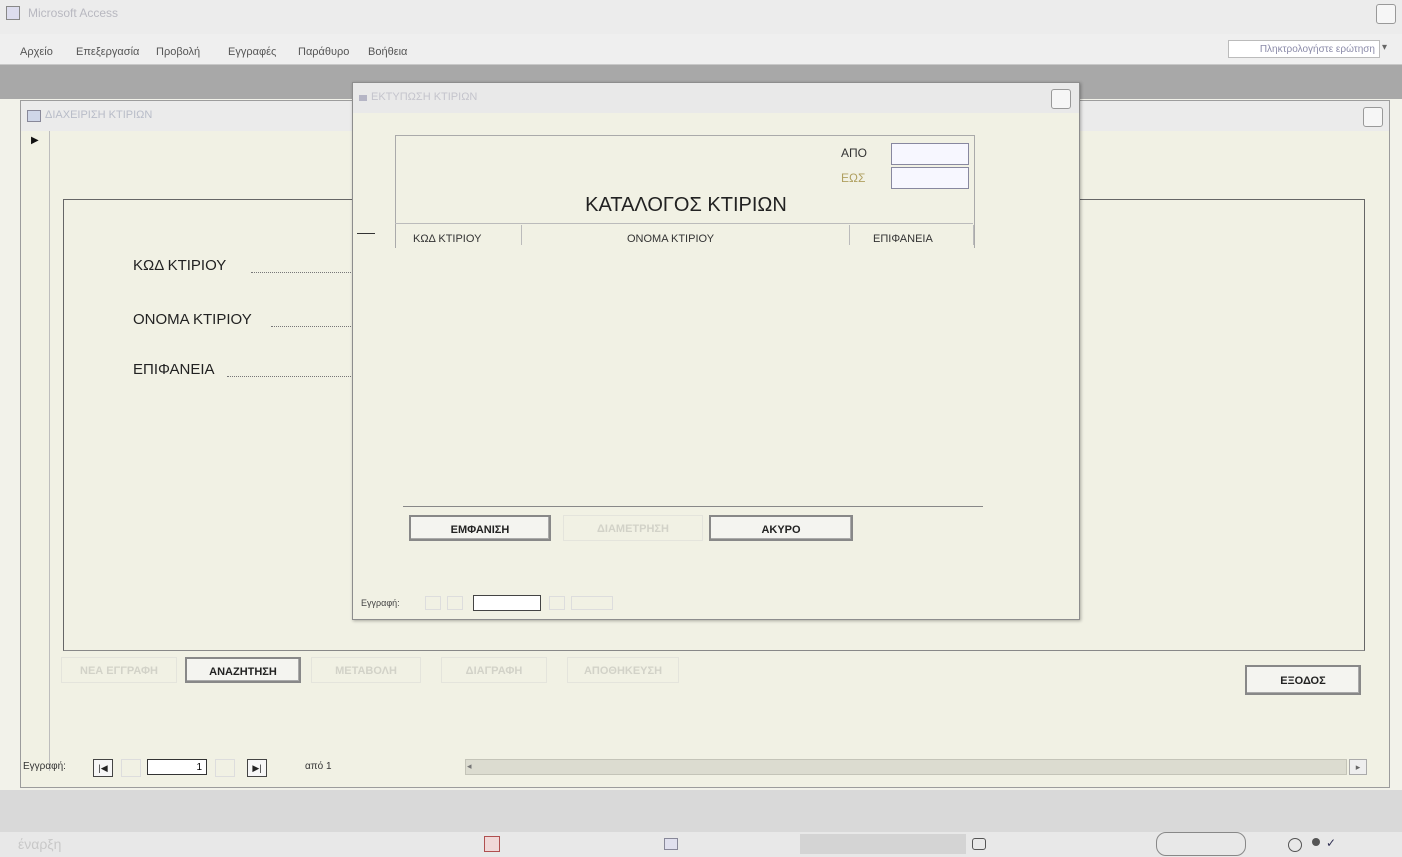  I want to click on taskbar-access-icon, so click(671, 844).